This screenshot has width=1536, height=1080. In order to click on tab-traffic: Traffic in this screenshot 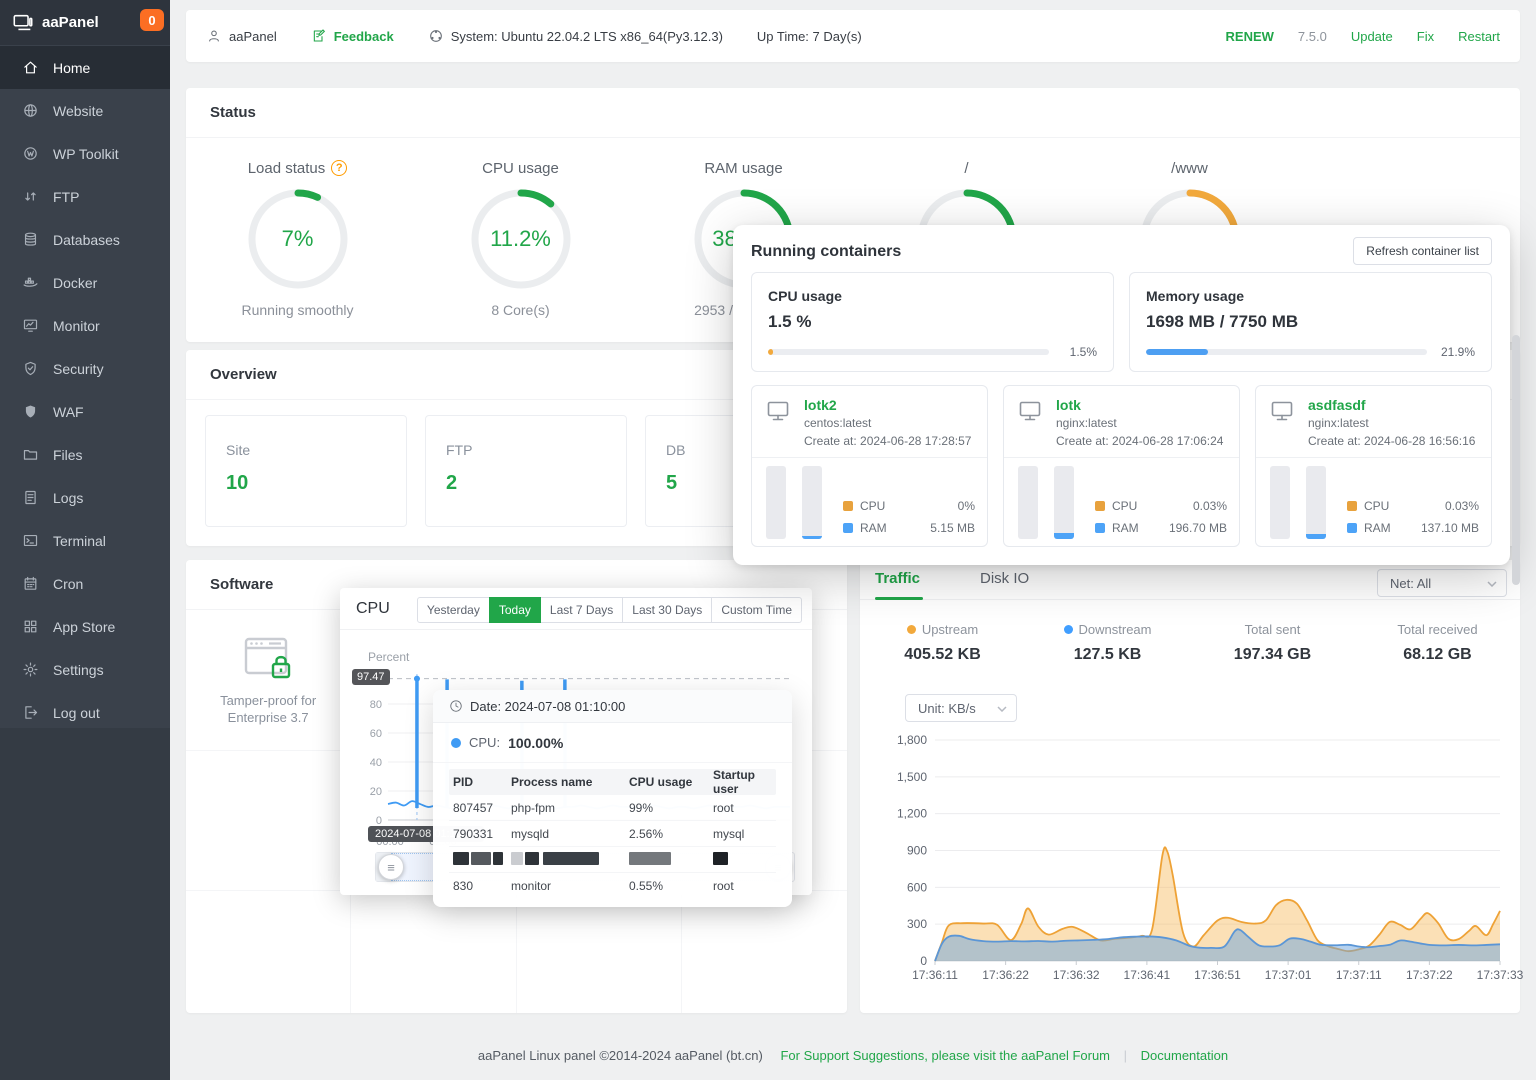, I will do `click(897, 578)`.